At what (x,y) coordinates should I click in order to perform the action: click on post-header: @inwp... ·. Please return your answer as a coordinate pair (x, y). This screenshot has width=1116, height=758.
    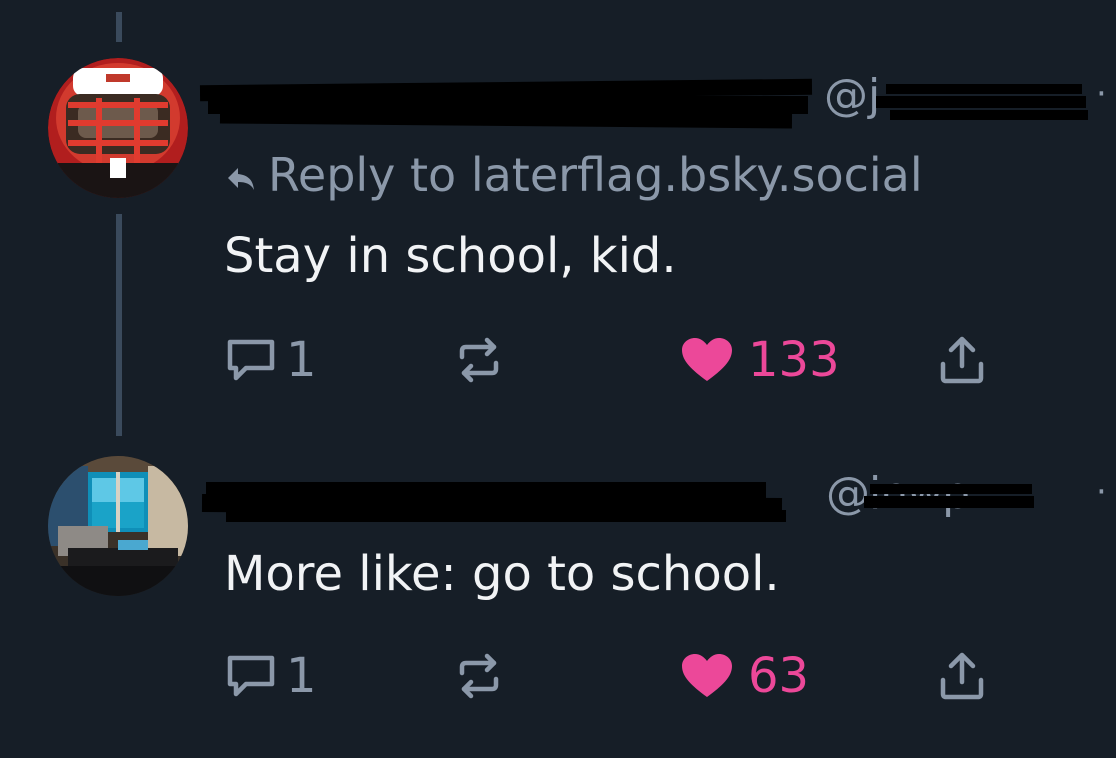
    Looking at the image, I should click on (655, 496).